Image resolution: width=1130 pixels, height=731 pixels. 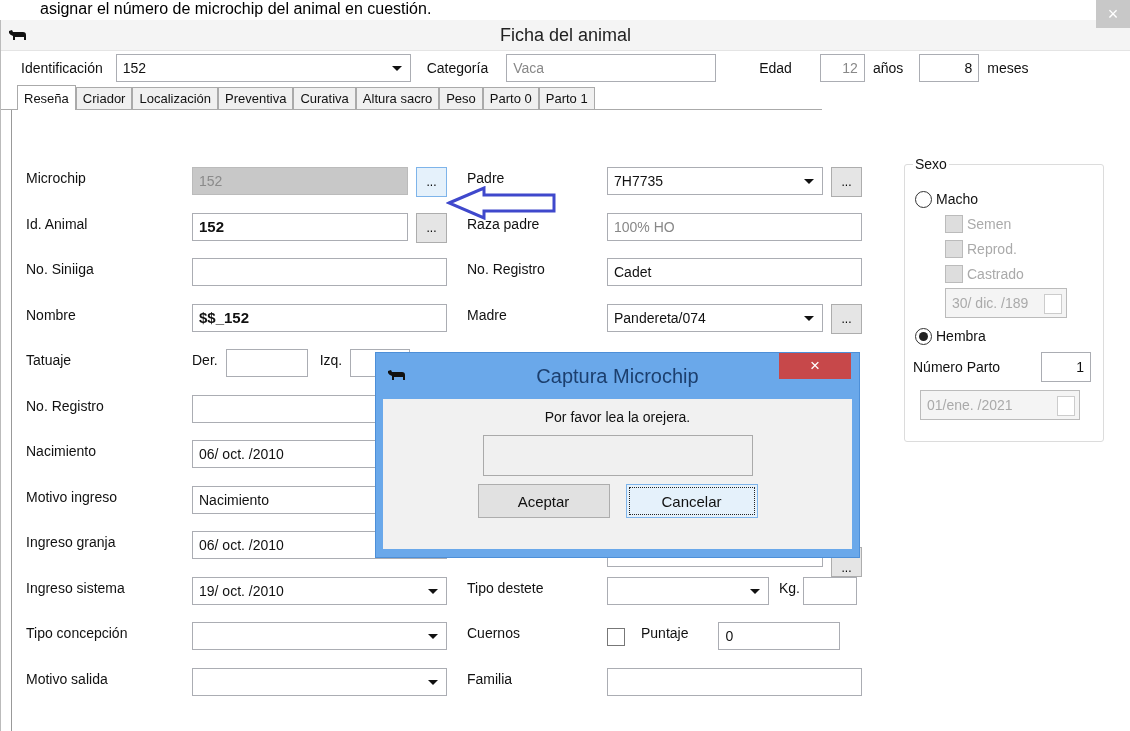 What do you see at coordinates (62, 450) in the screenshot?
I see `field-label: Nacimiento` at bounding box center [62, 450].